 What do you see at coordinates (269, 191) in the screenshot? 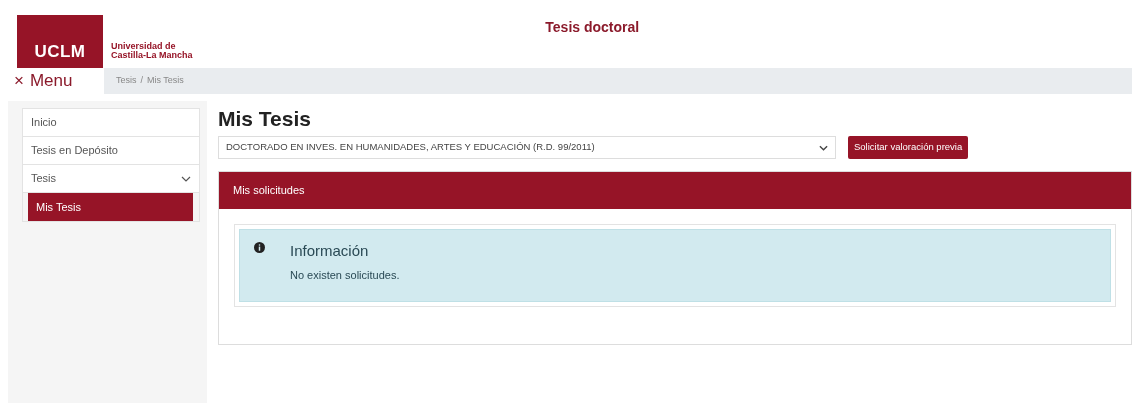
I see `panel-title: Mis solicitudes` at bounding box center [269, 191].